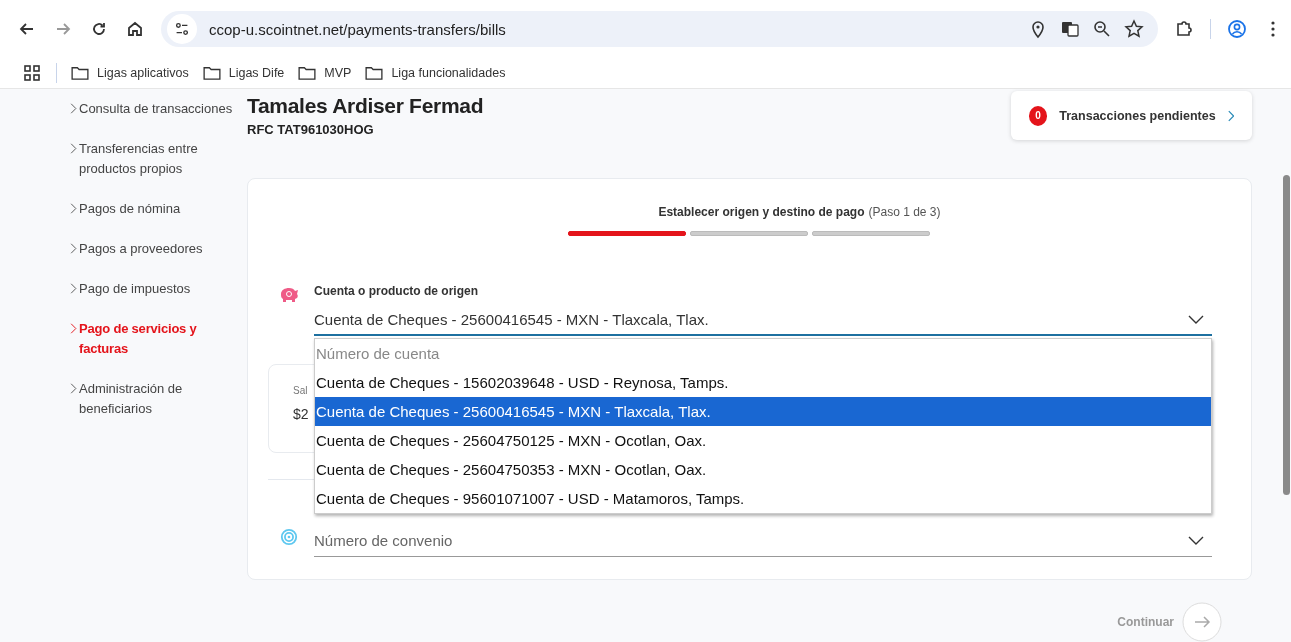  What do you see at coordinates (156, 249) in the screenshot?
I see `sidebar-item: Pagos a proveedores` at bounding box center [156, 249].